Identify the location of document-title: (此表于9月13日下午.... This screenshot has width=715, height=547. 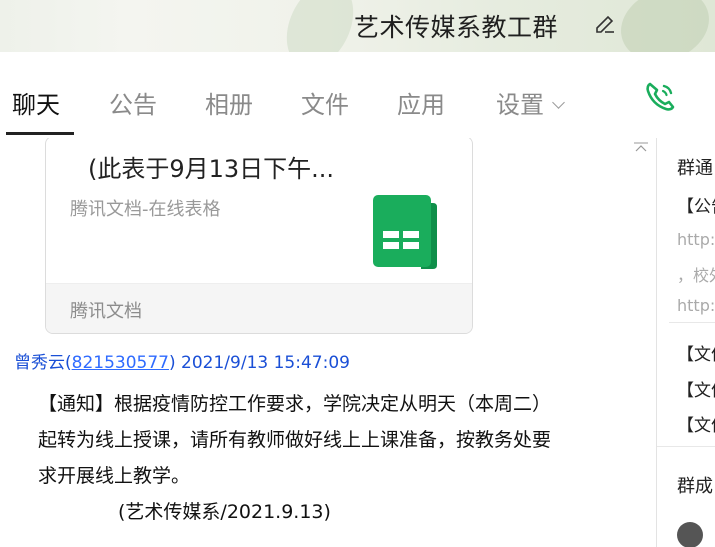
(211, 169).